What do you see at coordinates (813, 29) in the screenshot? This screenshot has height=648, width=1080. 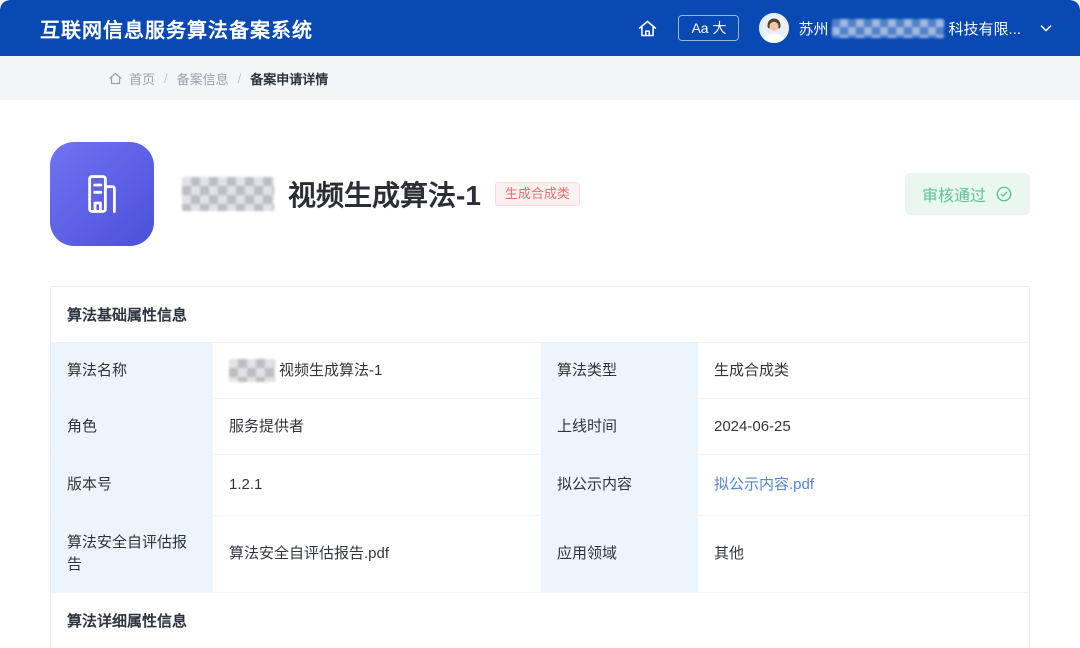 I see `company-prefix: 苏州` at bounding box center [813, 29].